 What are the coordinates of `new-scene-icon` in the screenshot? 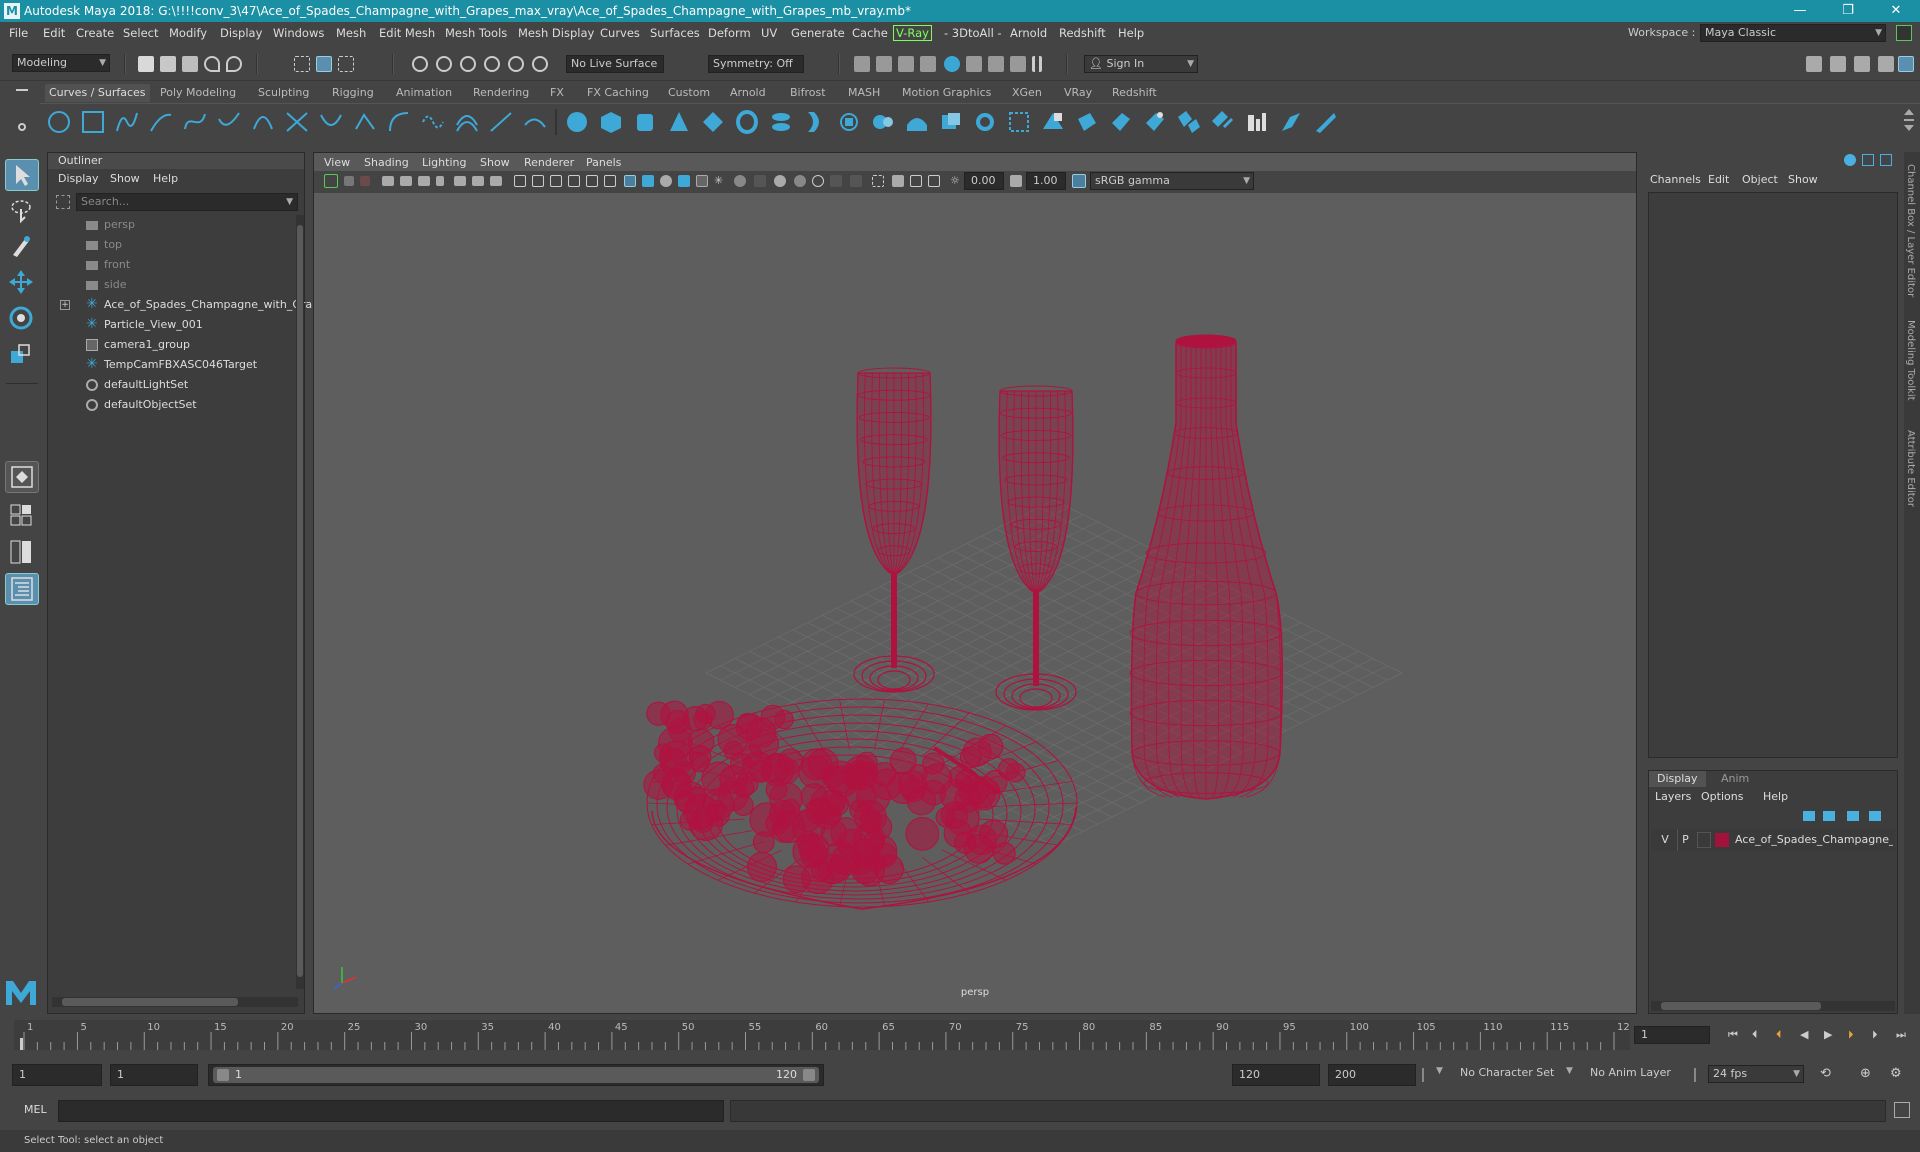 It's located at (146, 64).